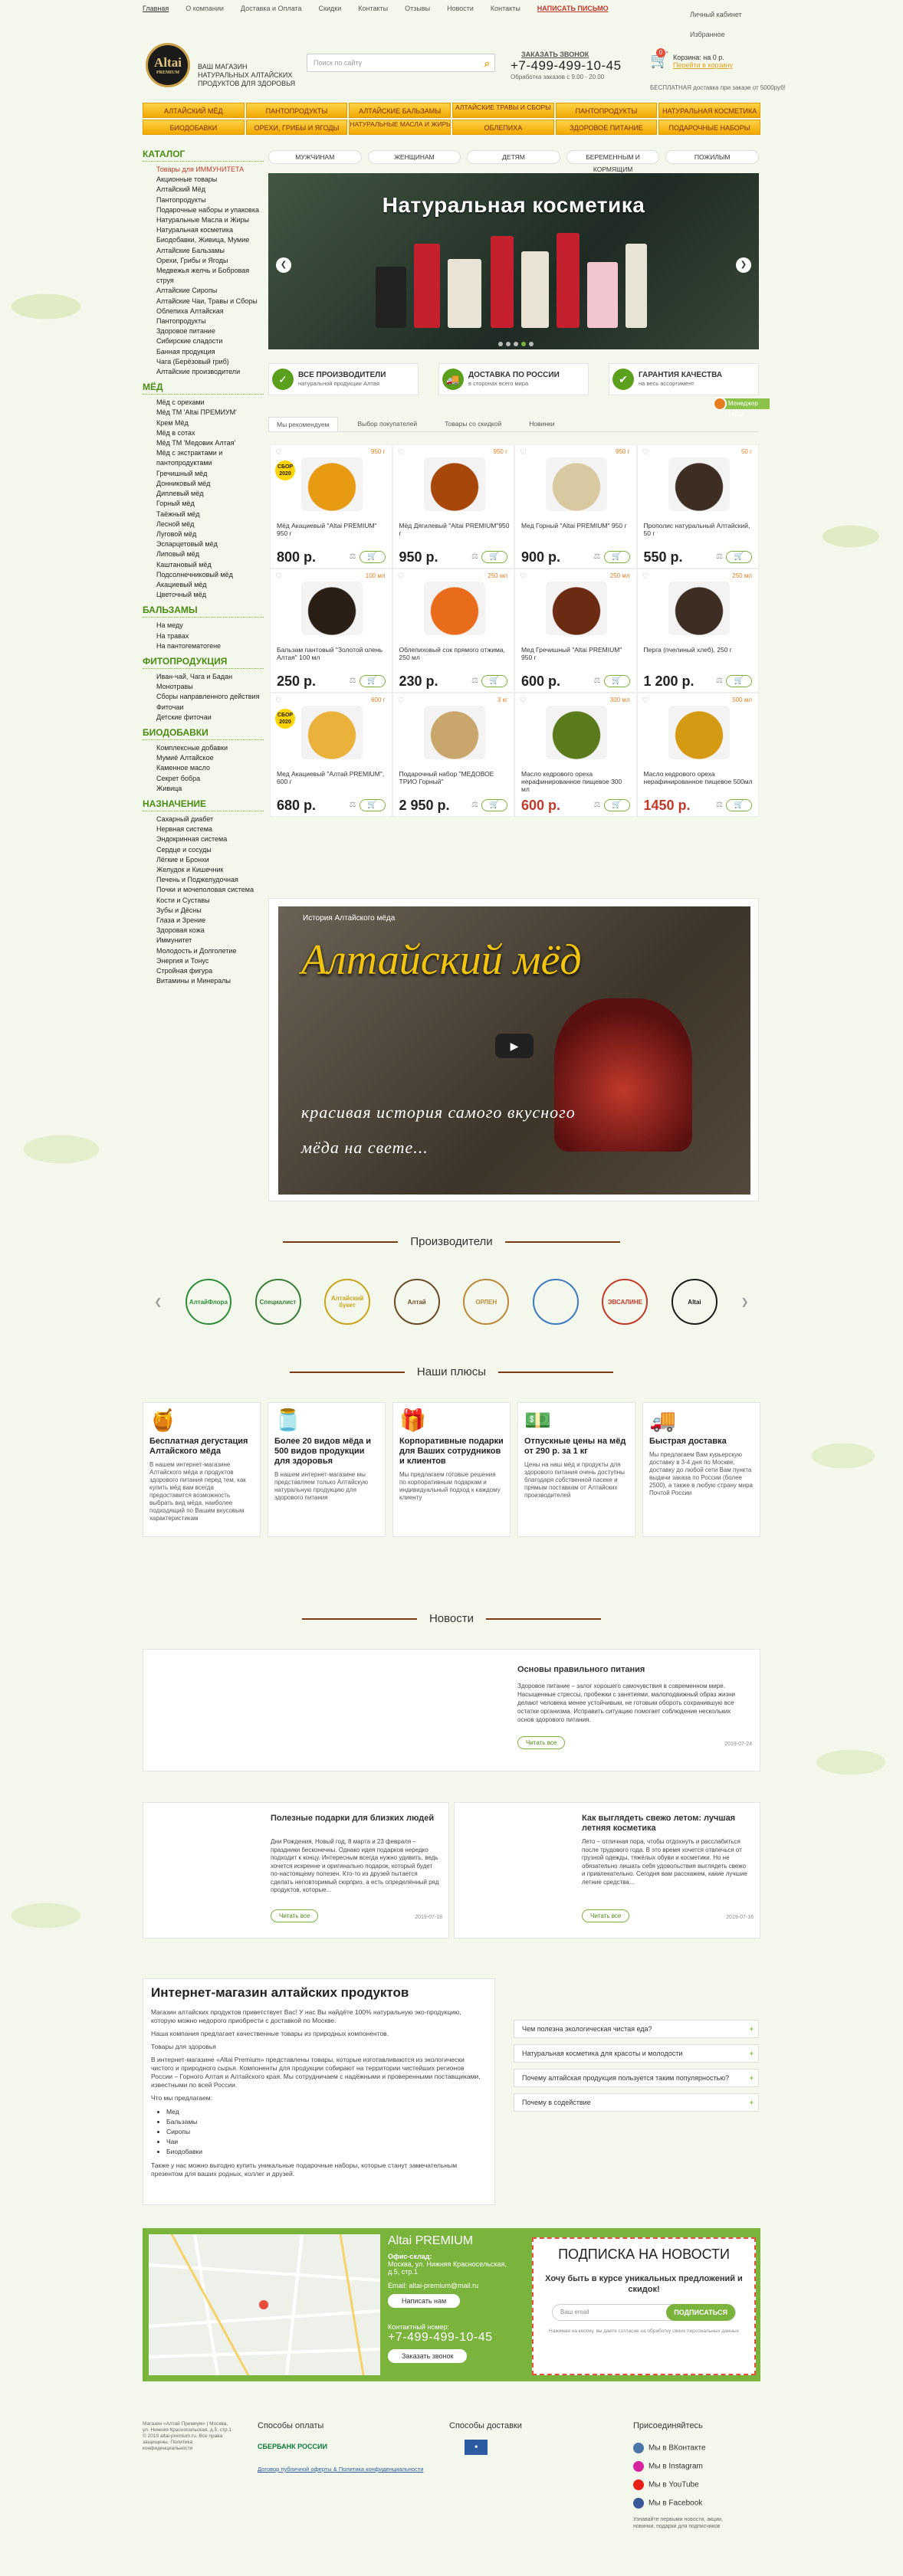 The height and width of the screenshot is (2576, 903). I want to click on site-manager-chat: Менеджер сайта, so click(741, 407).